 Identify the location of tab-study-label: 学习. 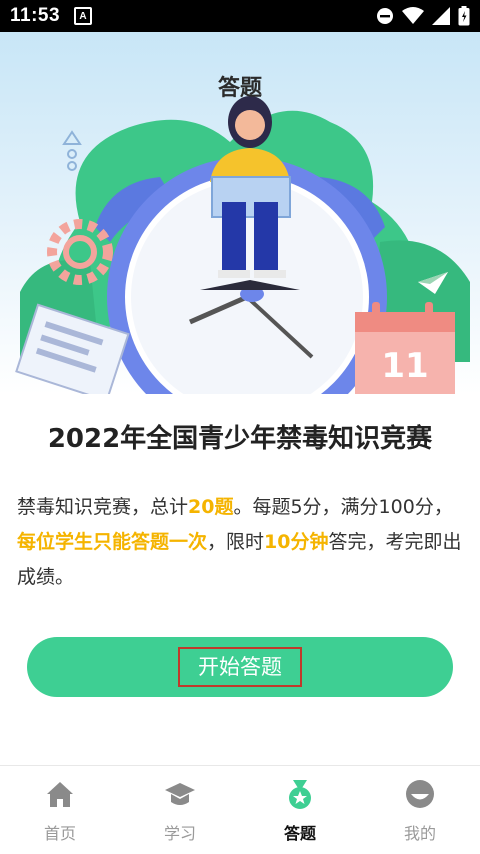
(179, 833).